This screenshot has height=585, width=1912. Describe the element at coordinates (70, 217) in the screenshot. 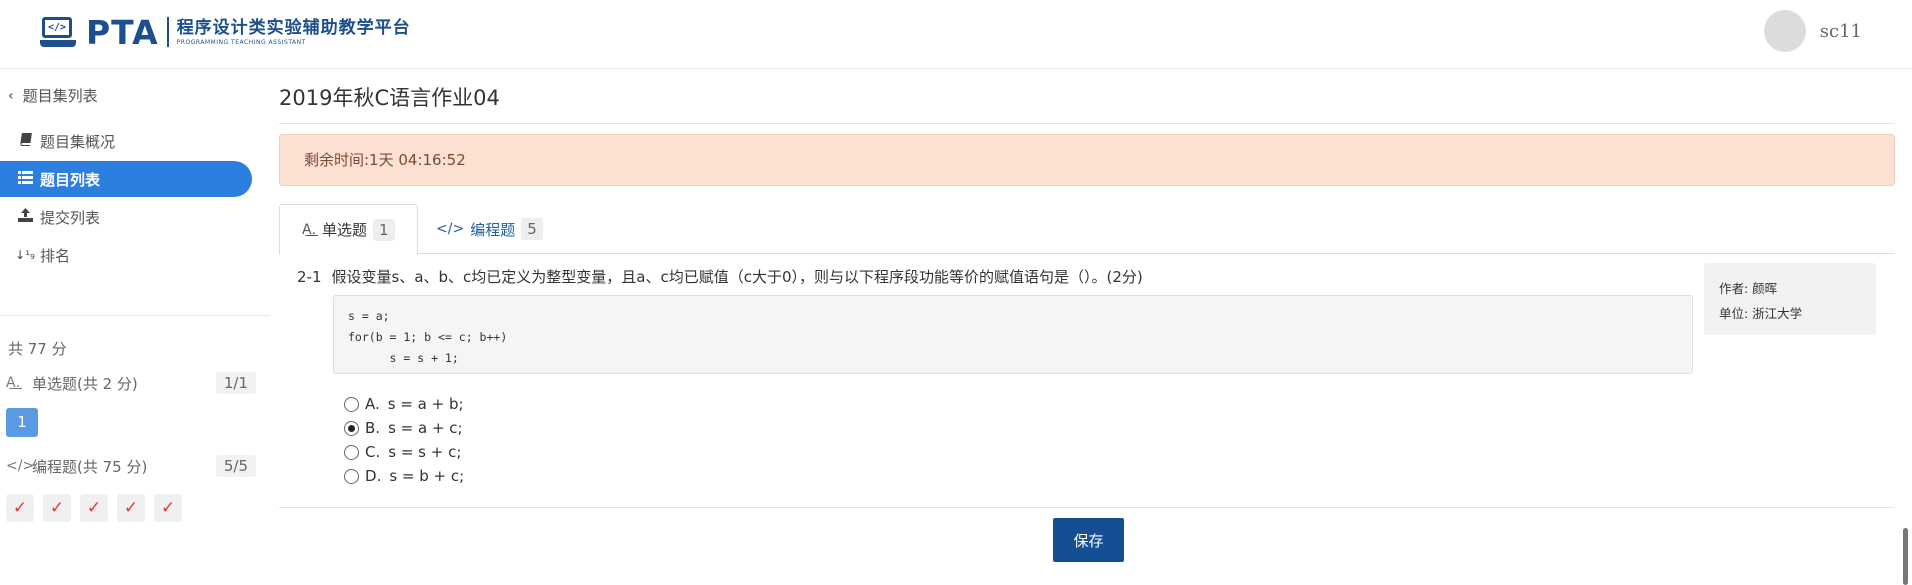

I see `sidebar-item-label: 提交列表` at that location.